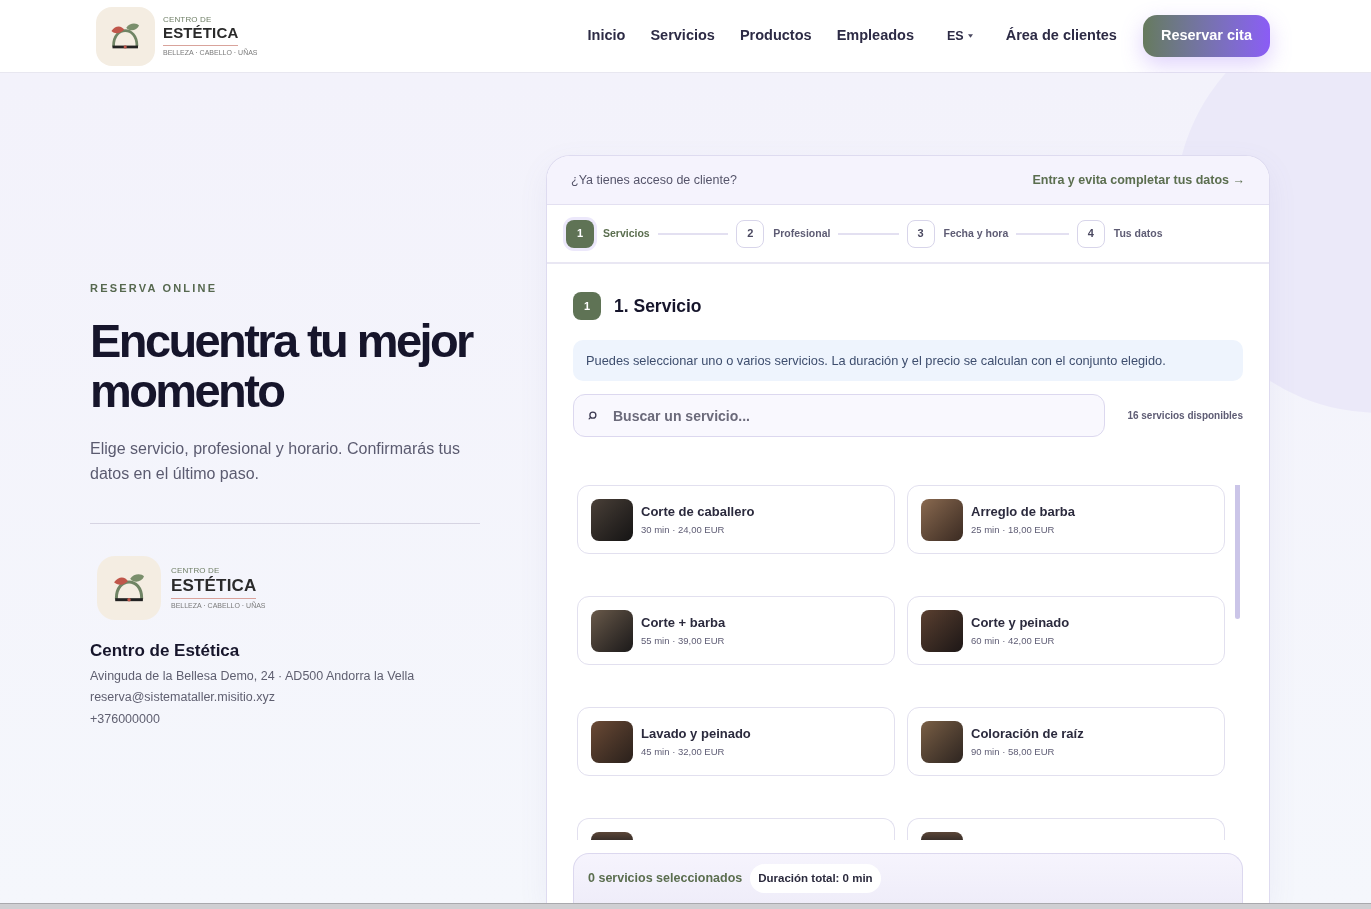 The image size is (1371, 909). I want to click on service-name: Arreglo de barba, so click(1023, 511).